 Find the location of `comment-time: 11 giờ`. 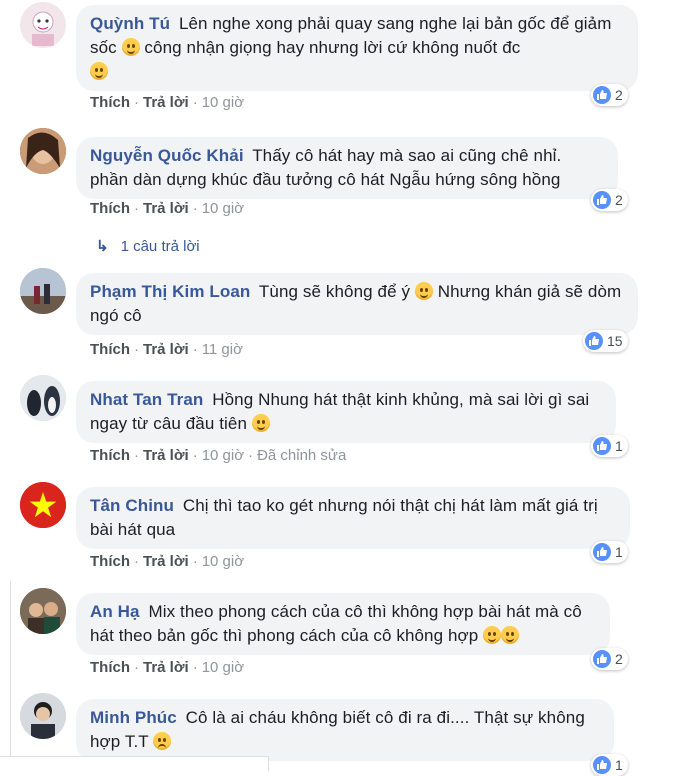

comment-time: 11 giờ is located at coordinates (222, 349).